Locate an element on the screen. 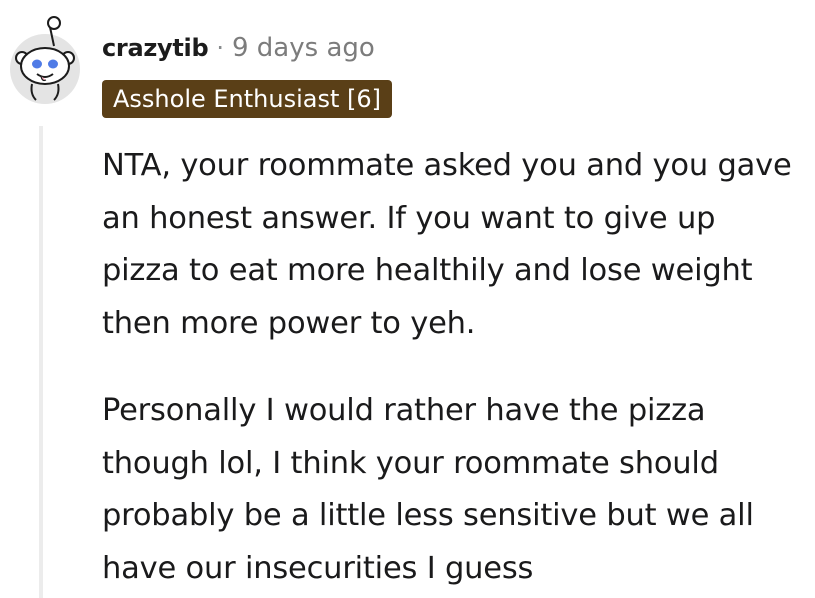 The width and height of the screenshot is (815, 598). user-flair: Asshole Enthusiast [6] is located at coordinates (247, 99).